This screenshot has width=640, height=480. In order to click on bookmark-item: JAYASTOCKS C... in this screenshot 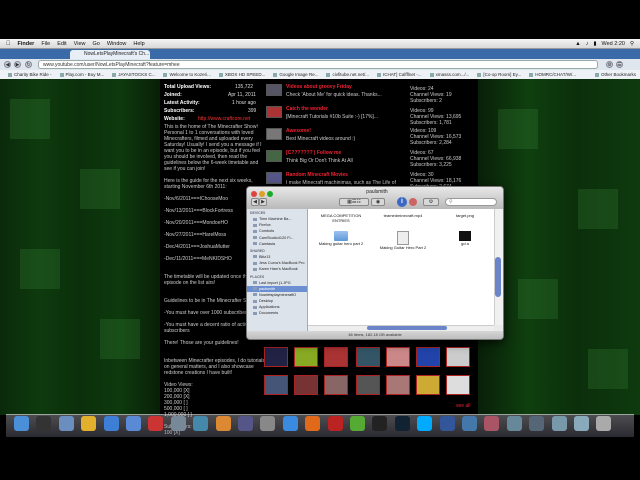, I will do `click(133, 74)`.